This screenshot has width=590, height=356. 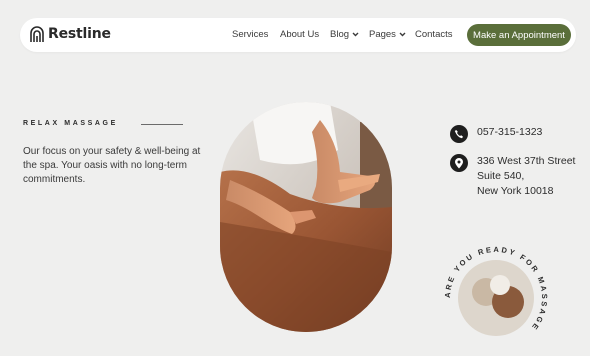 I want to click on nav-item-about-us: About Us, so click(x=299, y=34).